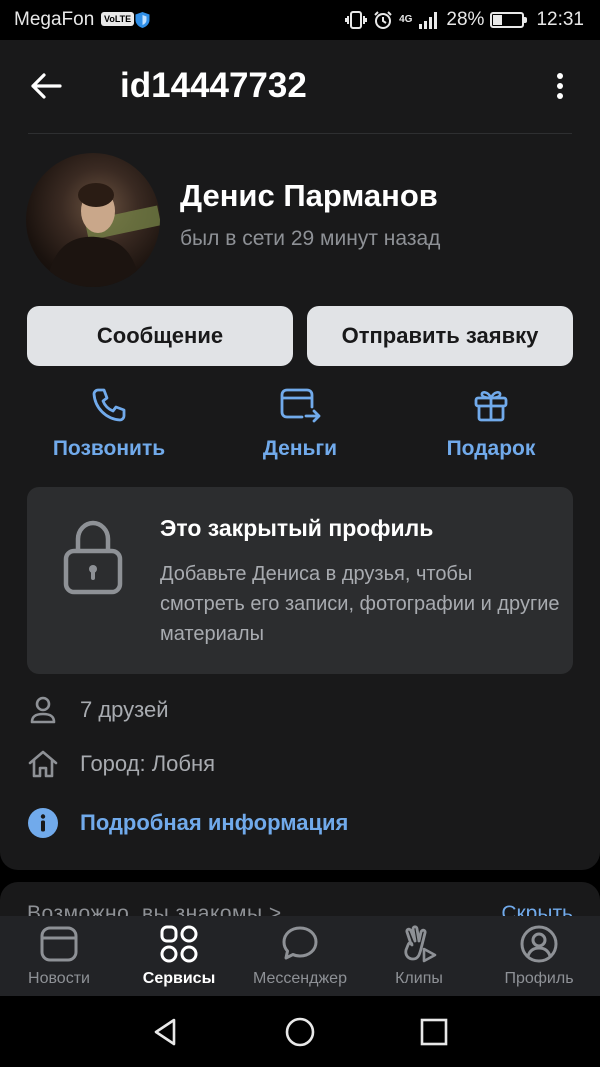 The width and height of the screenshot is (600, 1067). I want to click on last-seen-status: был в сети 29 минут назад, so click(310, 238).